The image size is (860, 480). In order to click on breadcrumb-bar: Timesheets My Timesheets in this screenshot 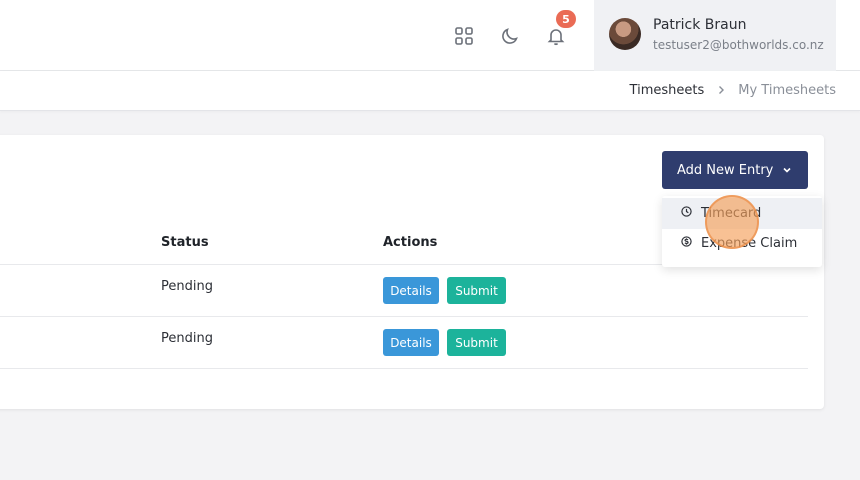, I will do `click(430, 91)`.